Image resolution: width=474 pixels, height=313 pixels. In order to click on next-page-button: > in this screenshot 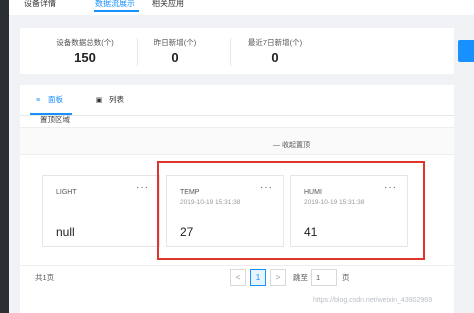, I will do `click(278, 277)`.